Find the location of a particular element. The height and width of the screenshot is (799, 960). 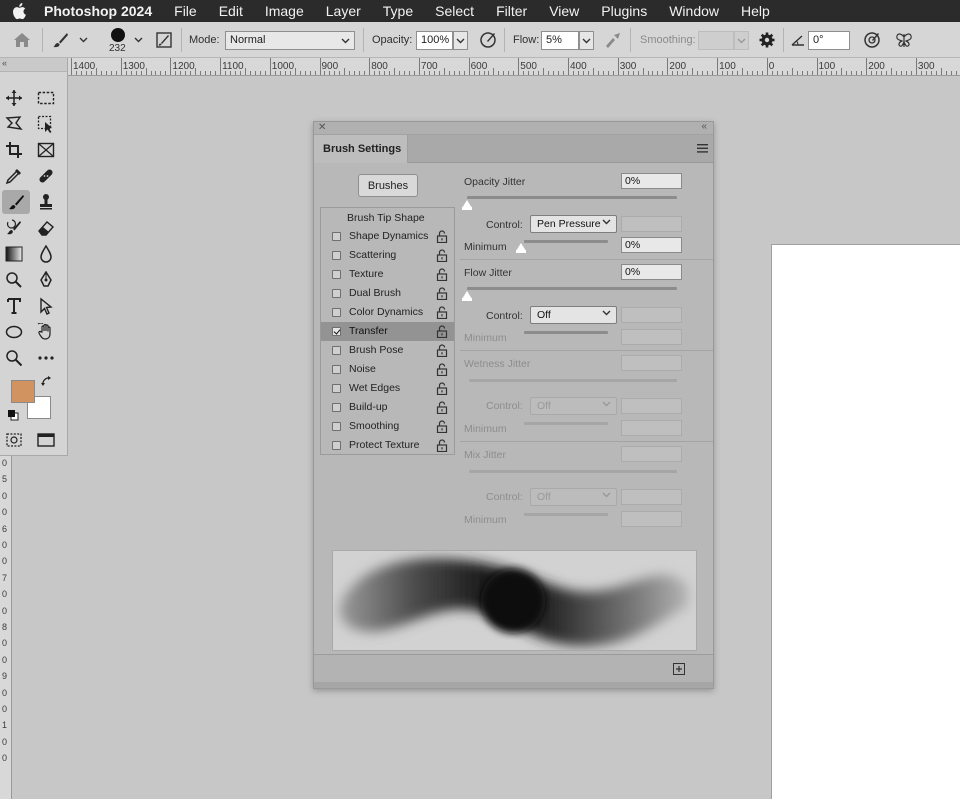

pen-tool-icon is located at coordinates (46, 280).